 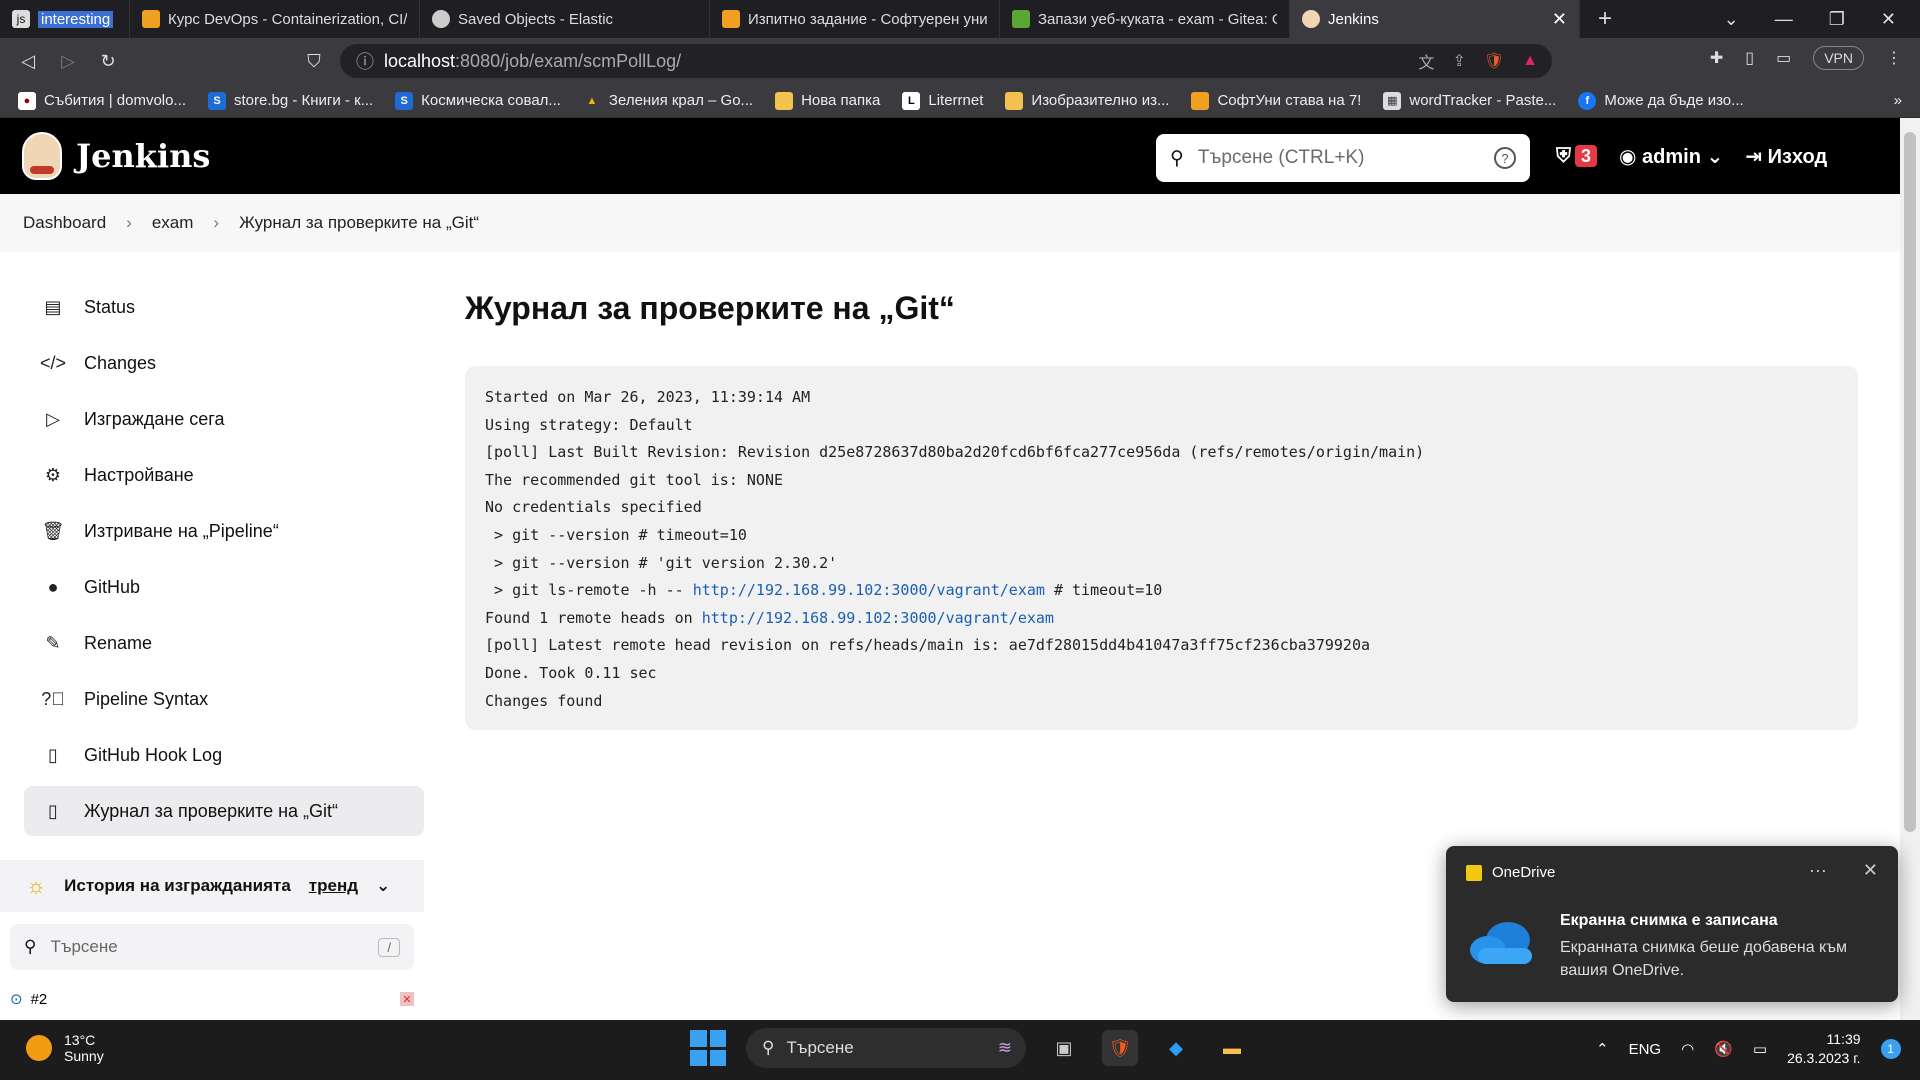 I want to click on search-box: ⚲ Търсене (CTRL+K) ?, so click(x=1343, y=158).